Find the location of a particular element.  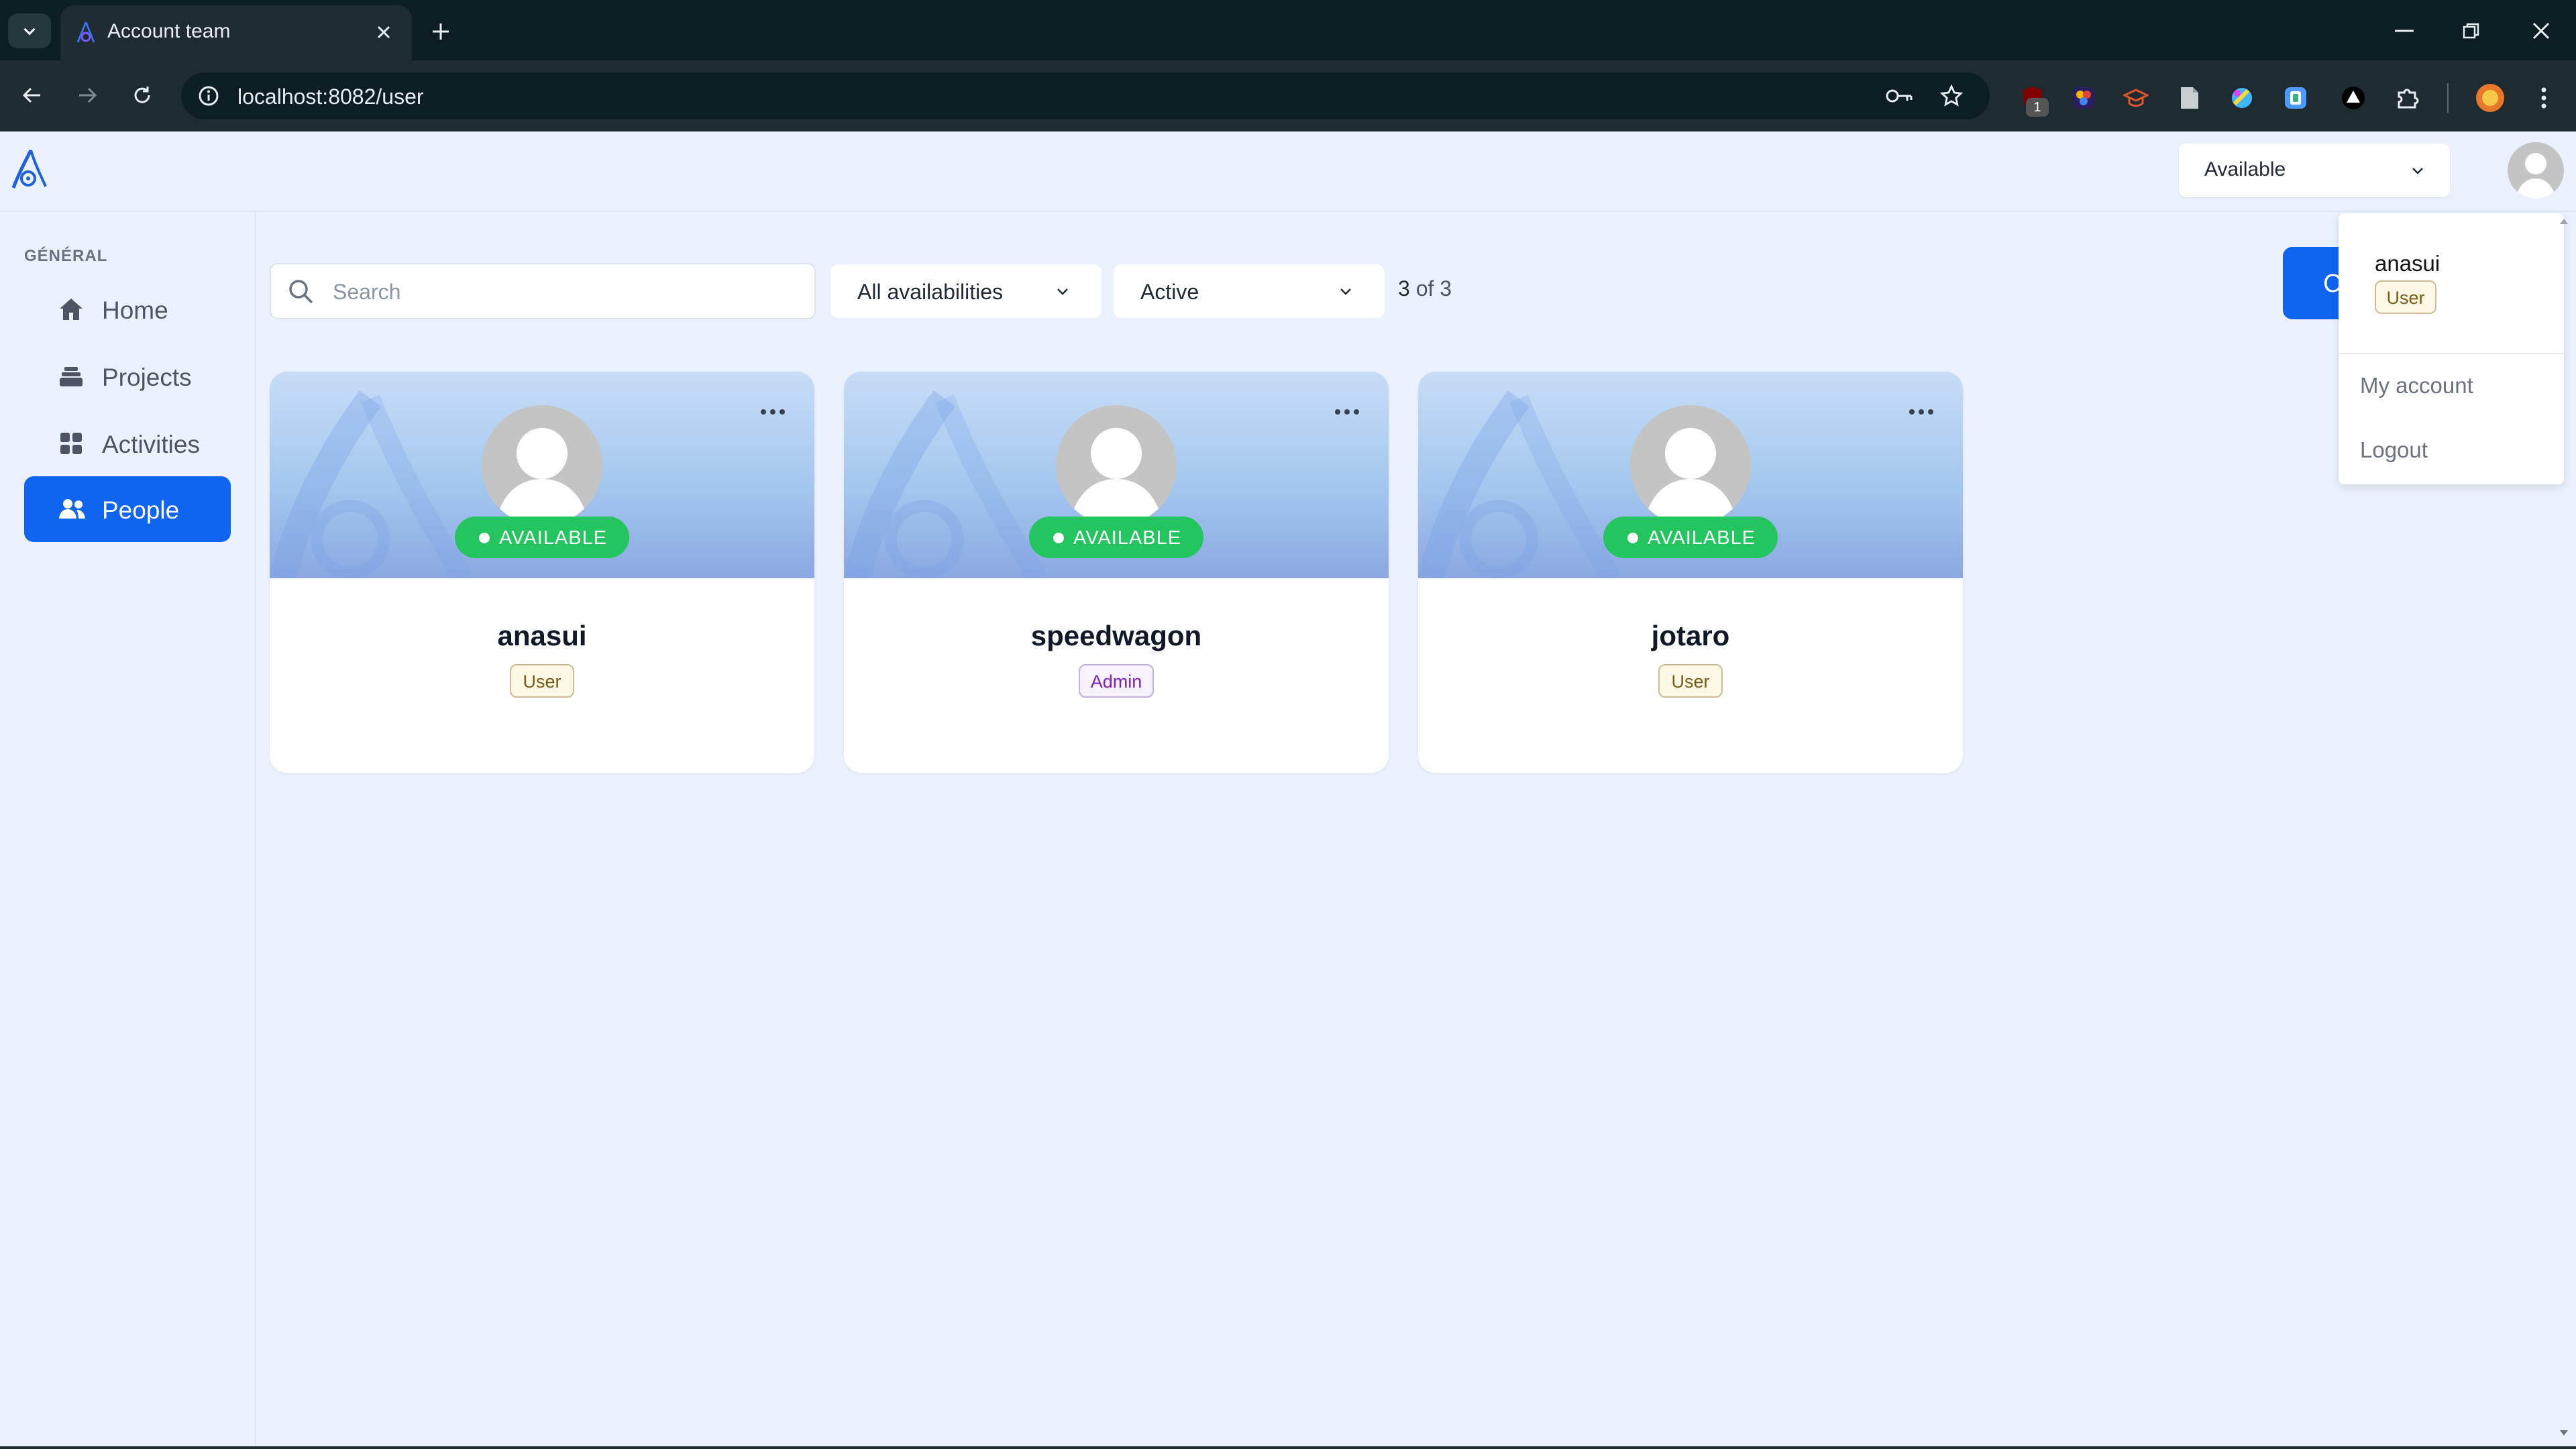

tab-search-button is located at coordinates (29, 30).